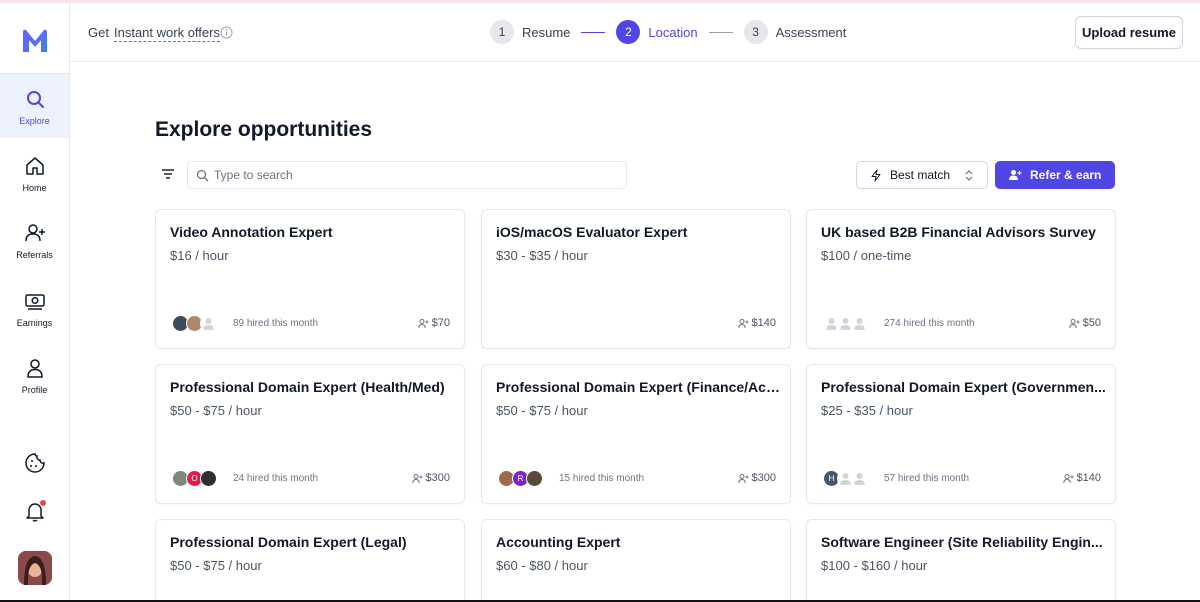 This screenshot has height=602, width=1200. Describe the element at coordinates (811, 32) in the screenshot. I see `step-label: Assessment` at that location.